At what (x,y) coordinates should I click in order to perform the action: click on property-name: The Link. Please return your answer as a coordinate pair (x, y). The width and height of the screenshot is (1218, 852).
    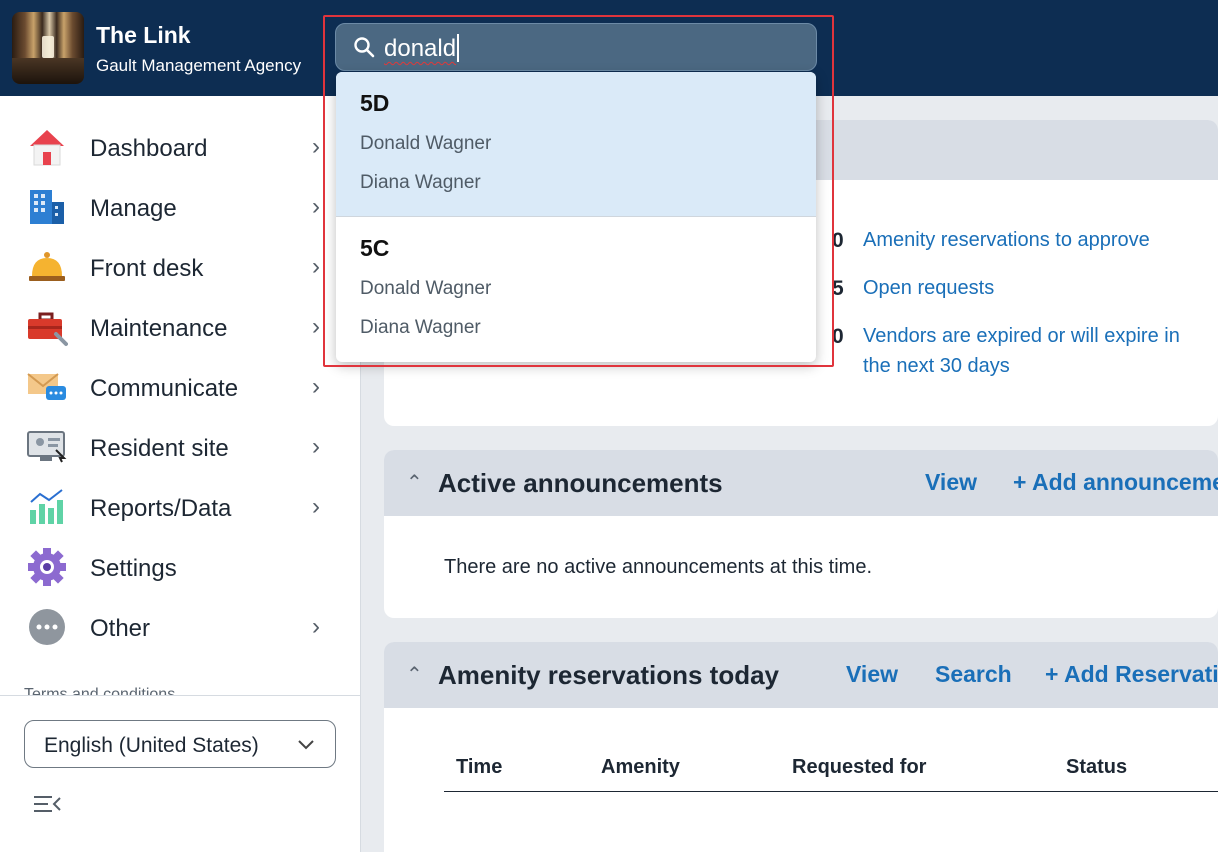
    Looking at the image, I should click on (143, 35).